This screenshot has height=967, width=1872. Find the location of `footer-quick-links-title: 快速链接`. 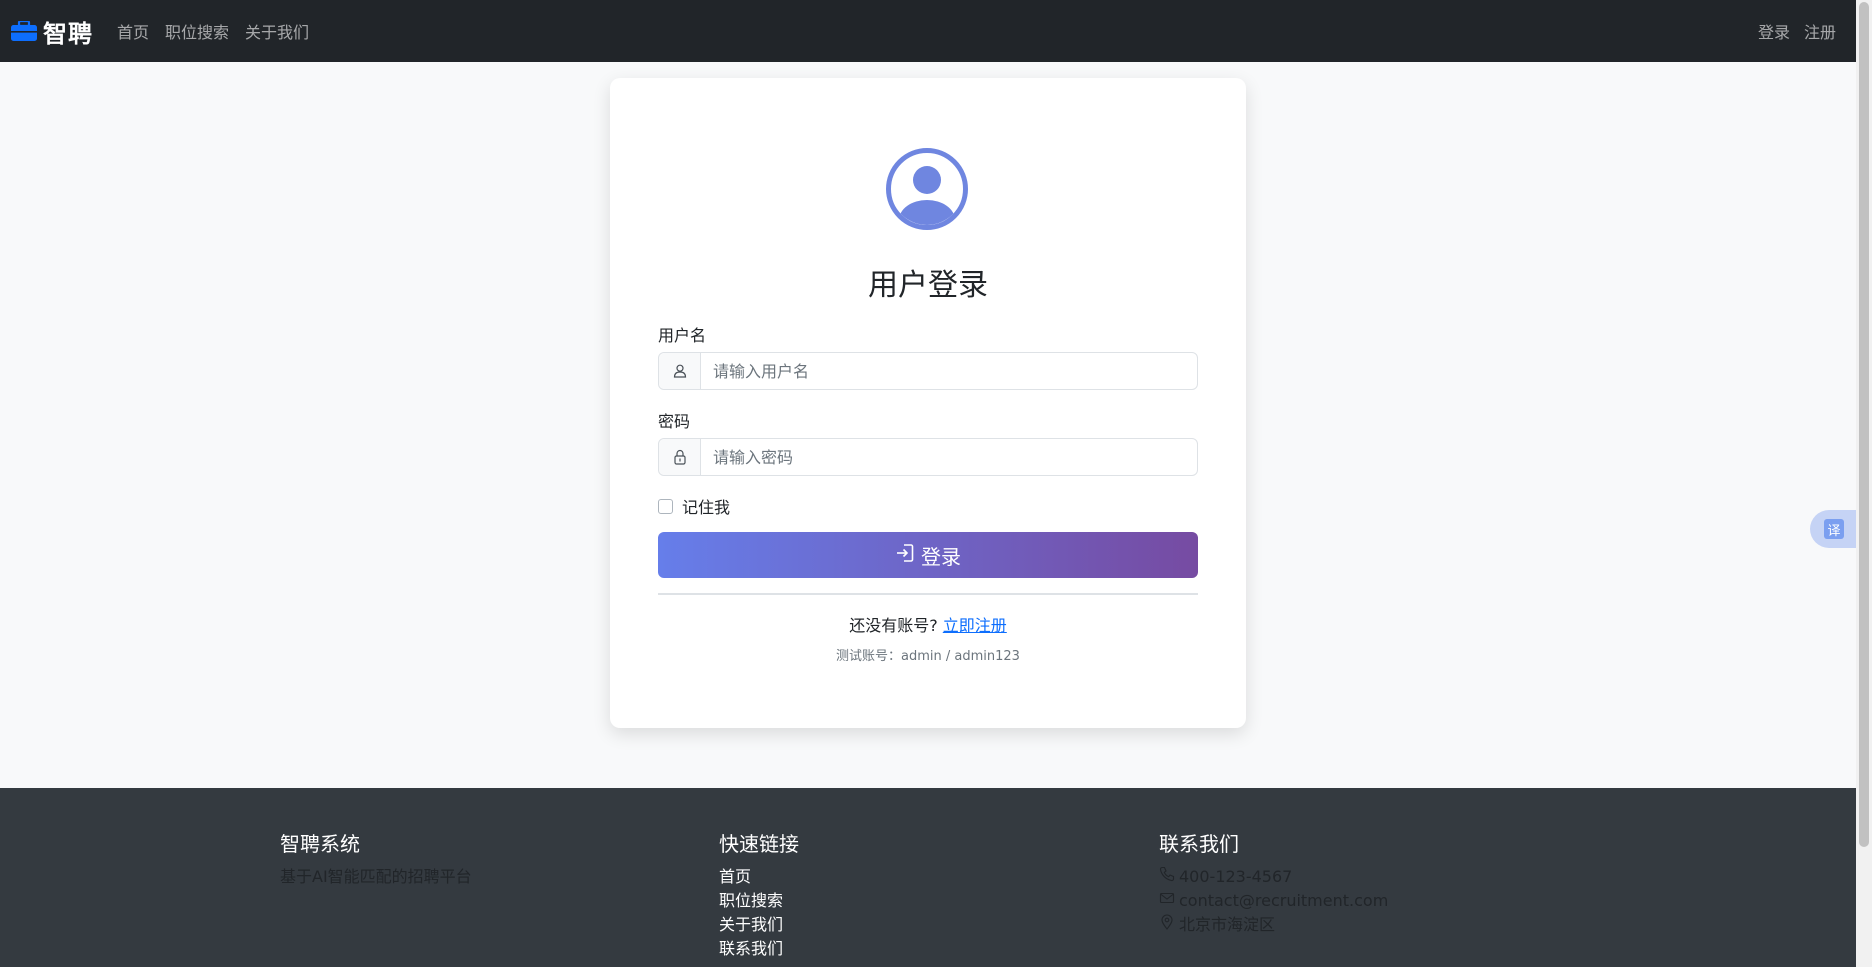

footer-quick-links-title: 快速链接 is located at coordinates (759, 844).